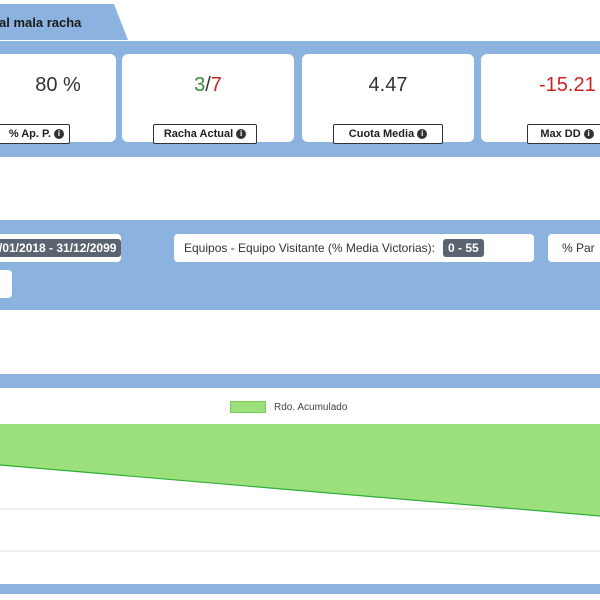 This screenshot has width=600, height=600. Describe the element at coordinates (381, 134) in the screenshot. I see `stat-label-cuota: Cuota Media` at that location.